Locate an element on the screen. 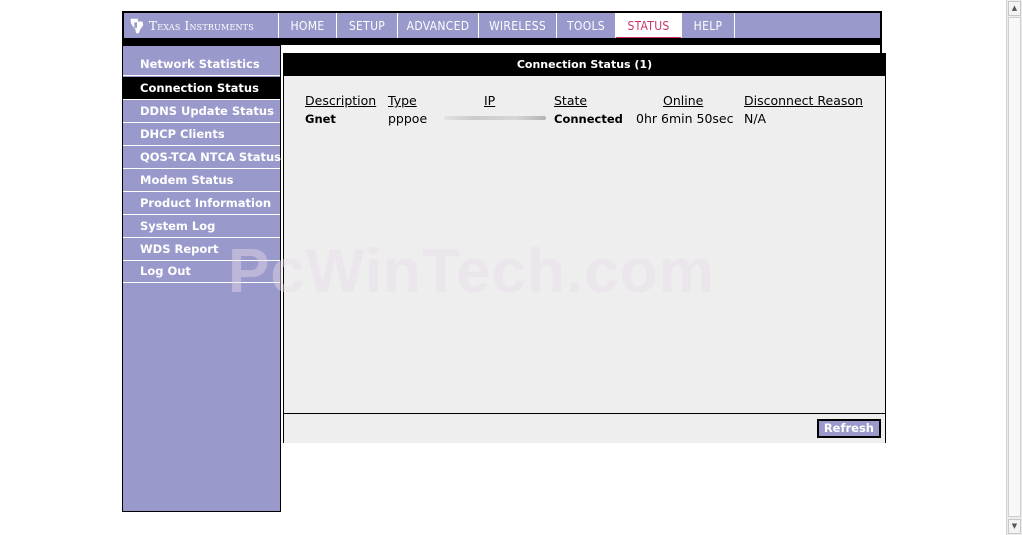 Image resolution: width=1022 pixels, height=535 pixels. column-header-ip: IP is located at coordinates (490, 100).